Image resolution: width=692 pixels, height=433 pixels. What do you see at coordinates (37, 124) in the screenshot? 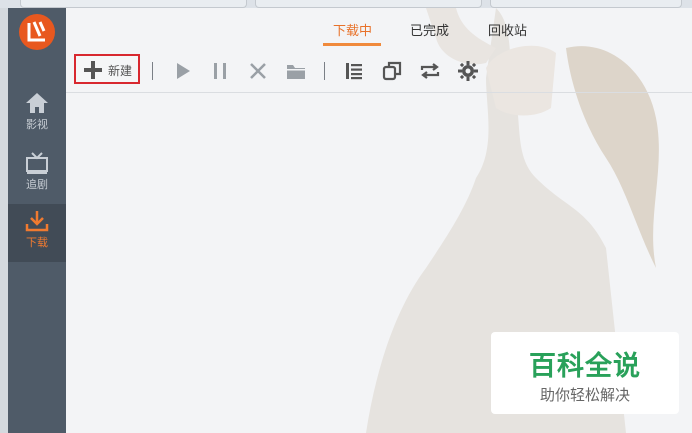
I see `sidebar-item-label: 影视` at bounding box center [37, 124].